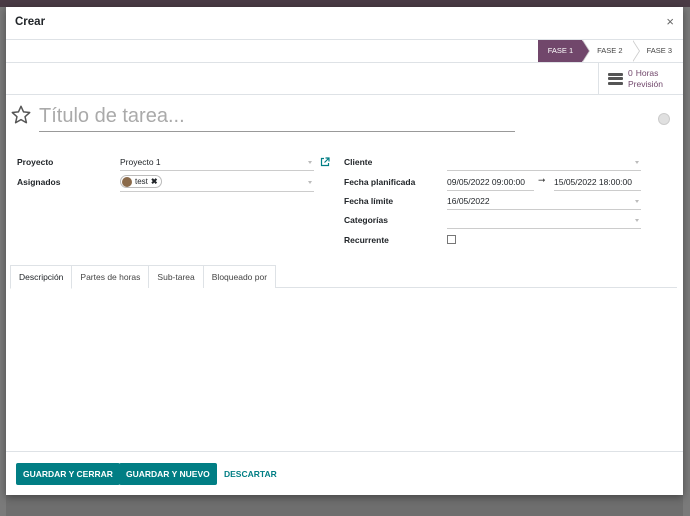 This screenshot has height=516, width=690. I want to click on tab-label: Partes de horas, so click(110, 277).